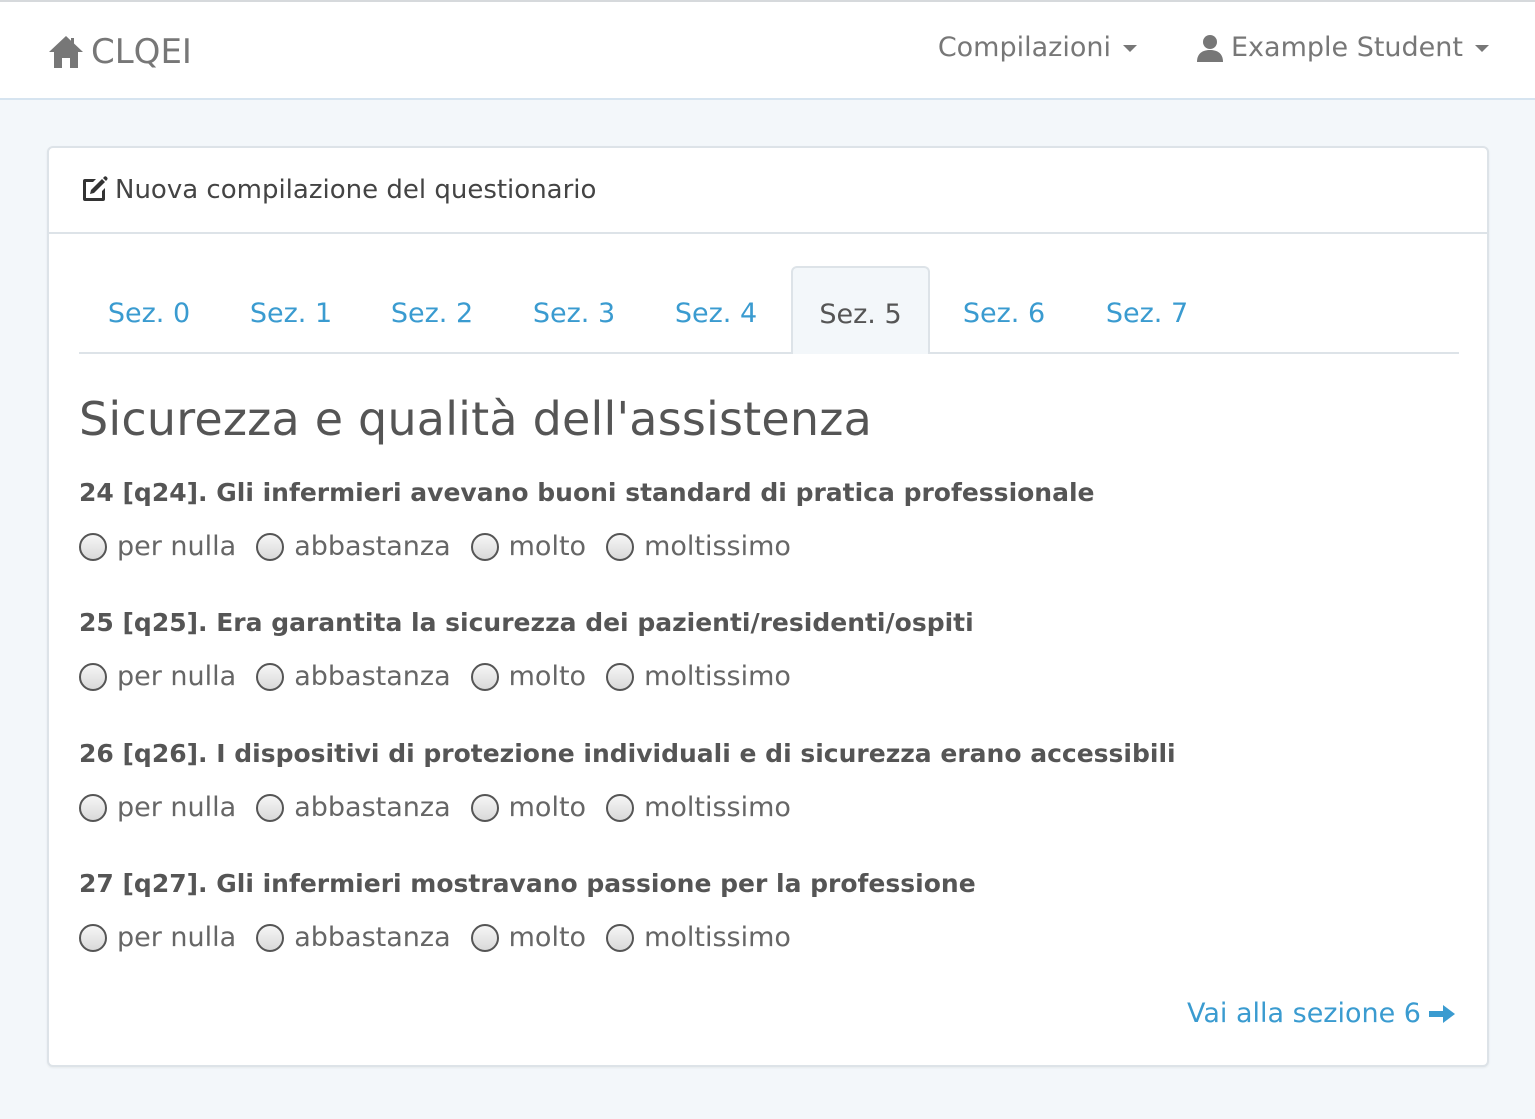 The height and width of the screenshot is (1119, 1535). Describe the element at coordinates (66, 52) in the screenshot. I see `home-icon` at that location.